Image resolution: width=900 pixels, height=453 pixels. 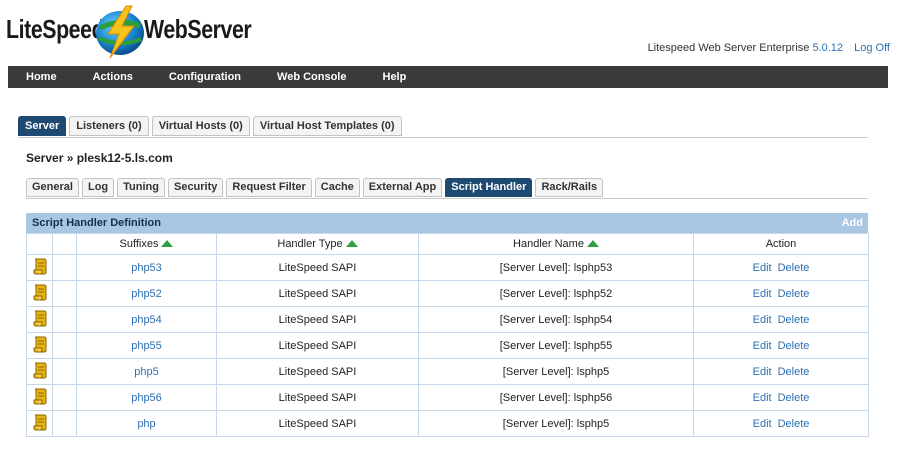 I want to click on row-handler-name: [Server Level]: lsphp53, so click(x=556, y=267).